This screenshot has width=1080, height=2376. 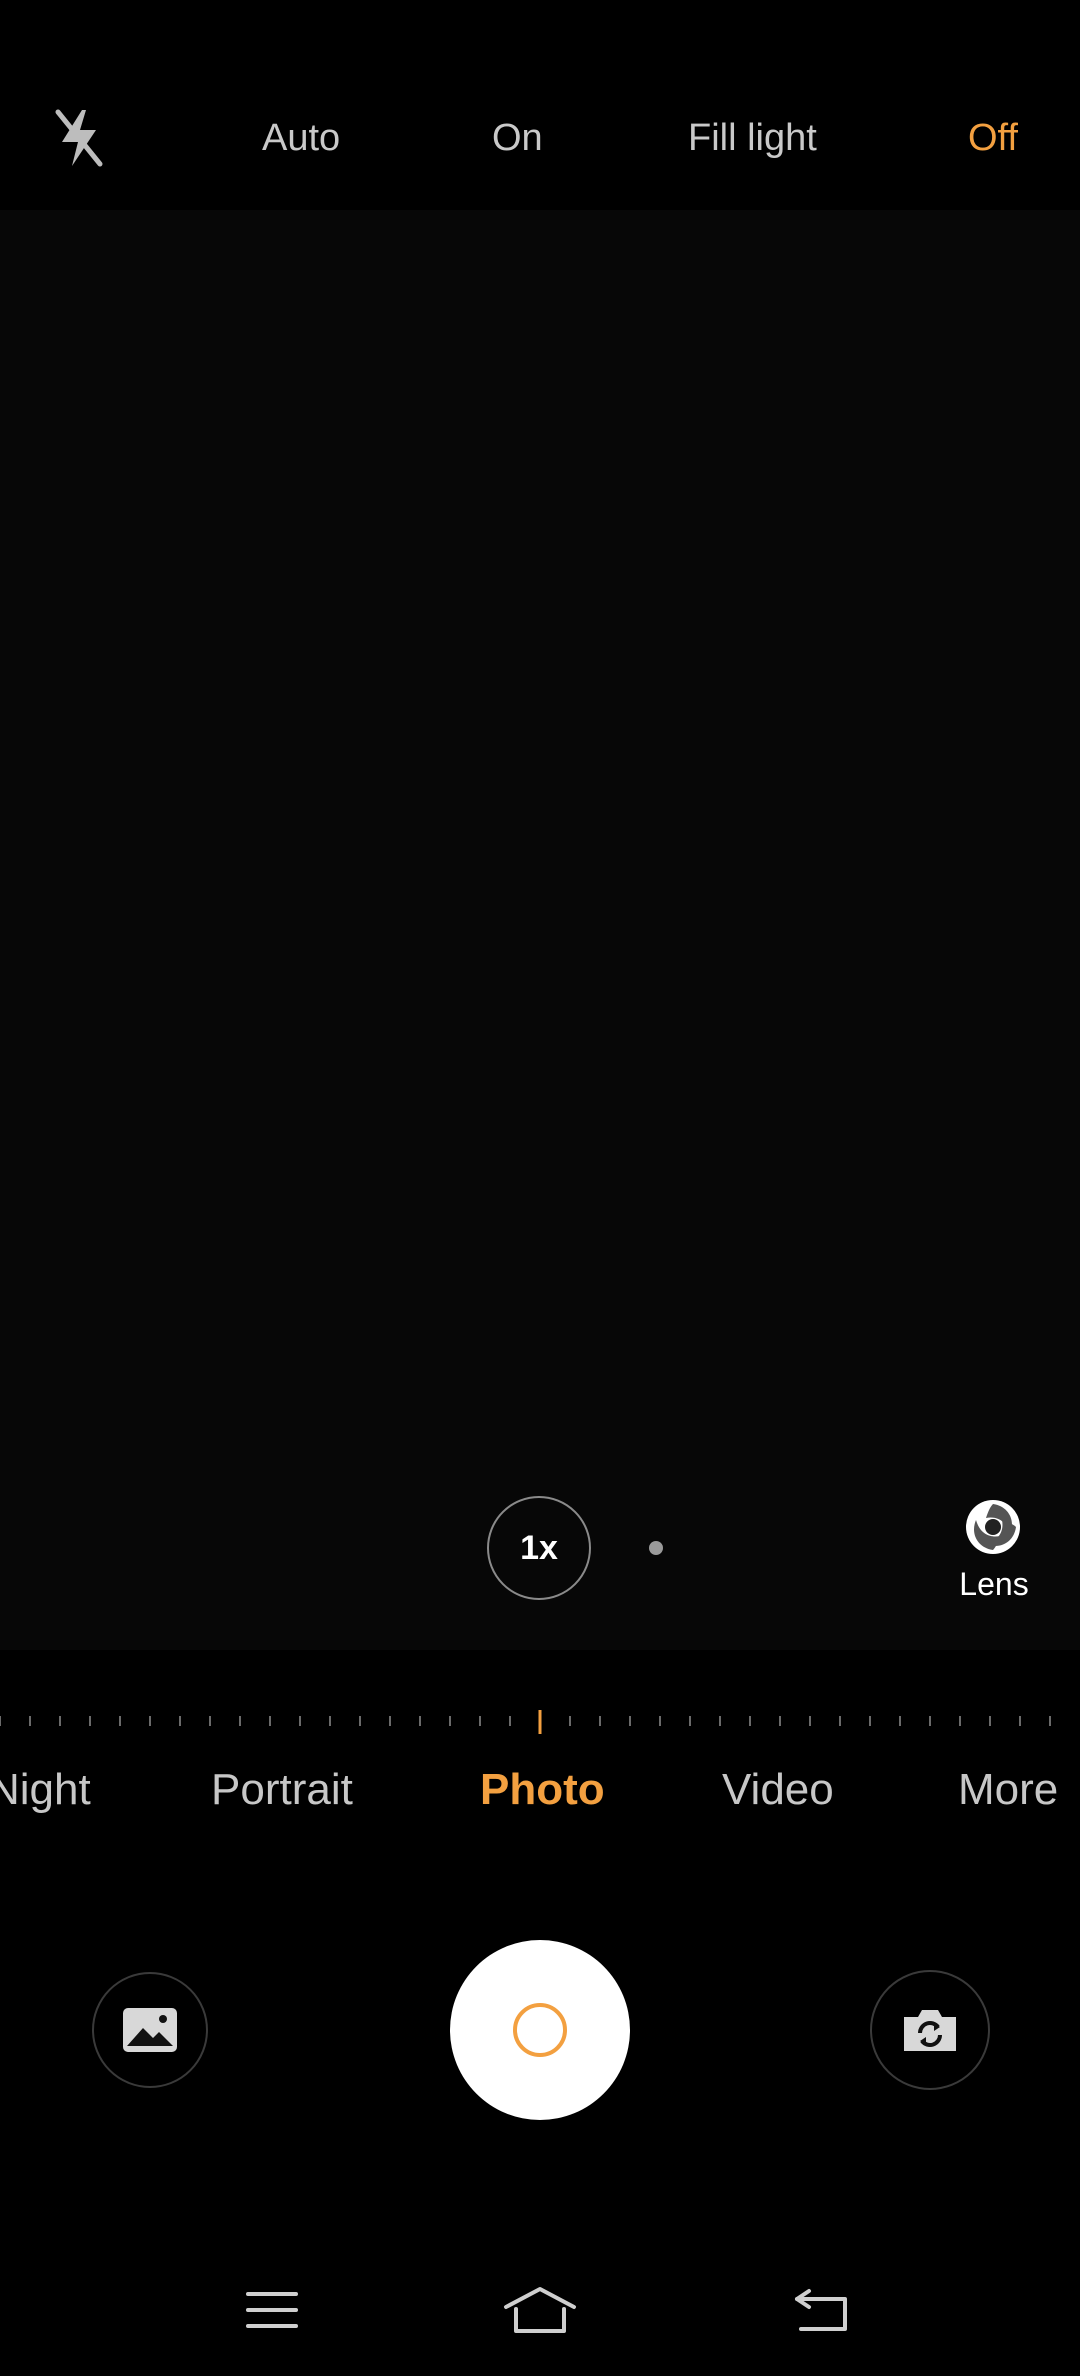 What do you see at coordinates (752, 138) in the screenshot?
I see `flash-option-fill-light: Fill light` at bounding box center [752, 138].